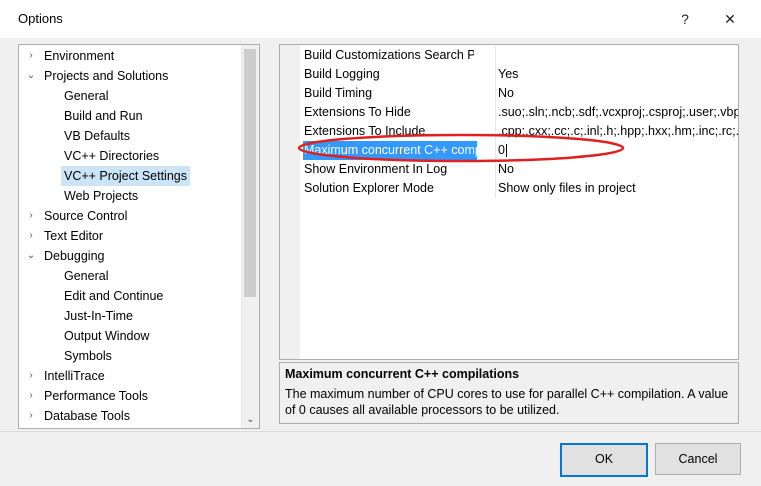  Describe the element at coordinates (96, 396) in the screenshot. I see `tree-item-label: Performance Tools` at that location.